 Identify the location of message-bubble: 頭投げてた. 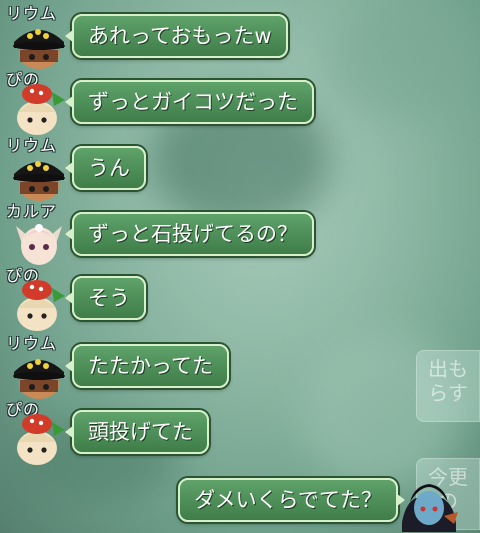
(137, 432).